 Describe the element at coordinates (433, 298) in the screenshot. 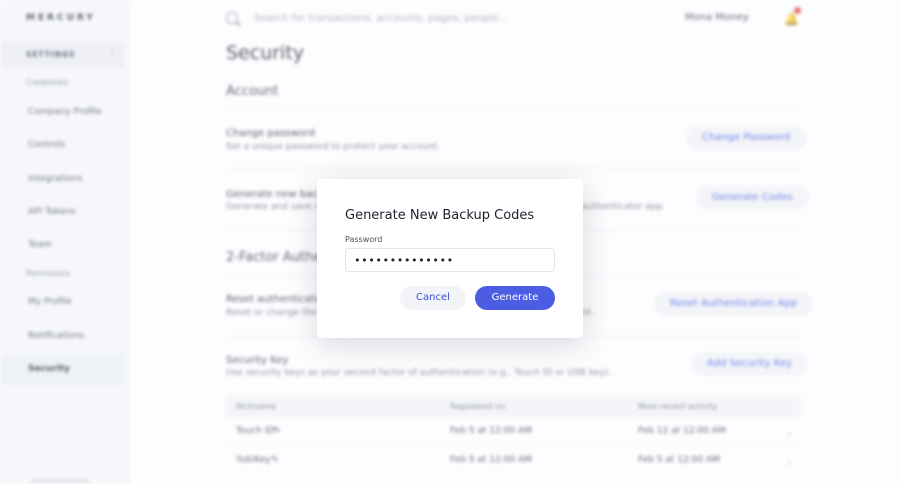

I see `cancel-button: Cancel` at that location.